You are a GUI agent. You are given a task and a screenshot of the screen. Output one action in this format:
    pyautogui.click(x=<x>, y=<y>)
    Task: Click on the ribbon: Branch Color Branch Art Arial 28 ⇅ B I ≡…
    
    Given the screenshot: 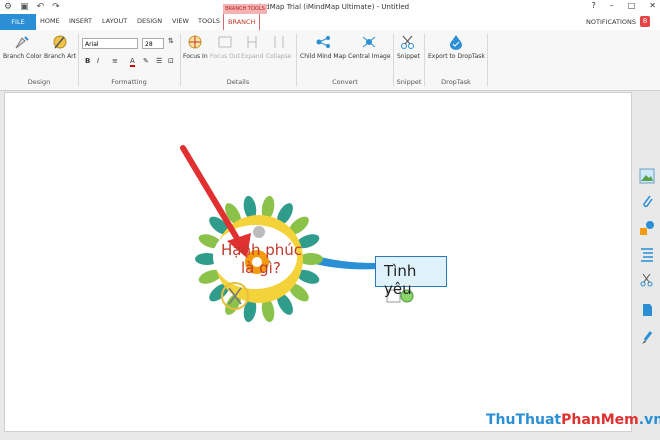 What is the action you would take?
    pyautogui.click(x=330, y=60)
    